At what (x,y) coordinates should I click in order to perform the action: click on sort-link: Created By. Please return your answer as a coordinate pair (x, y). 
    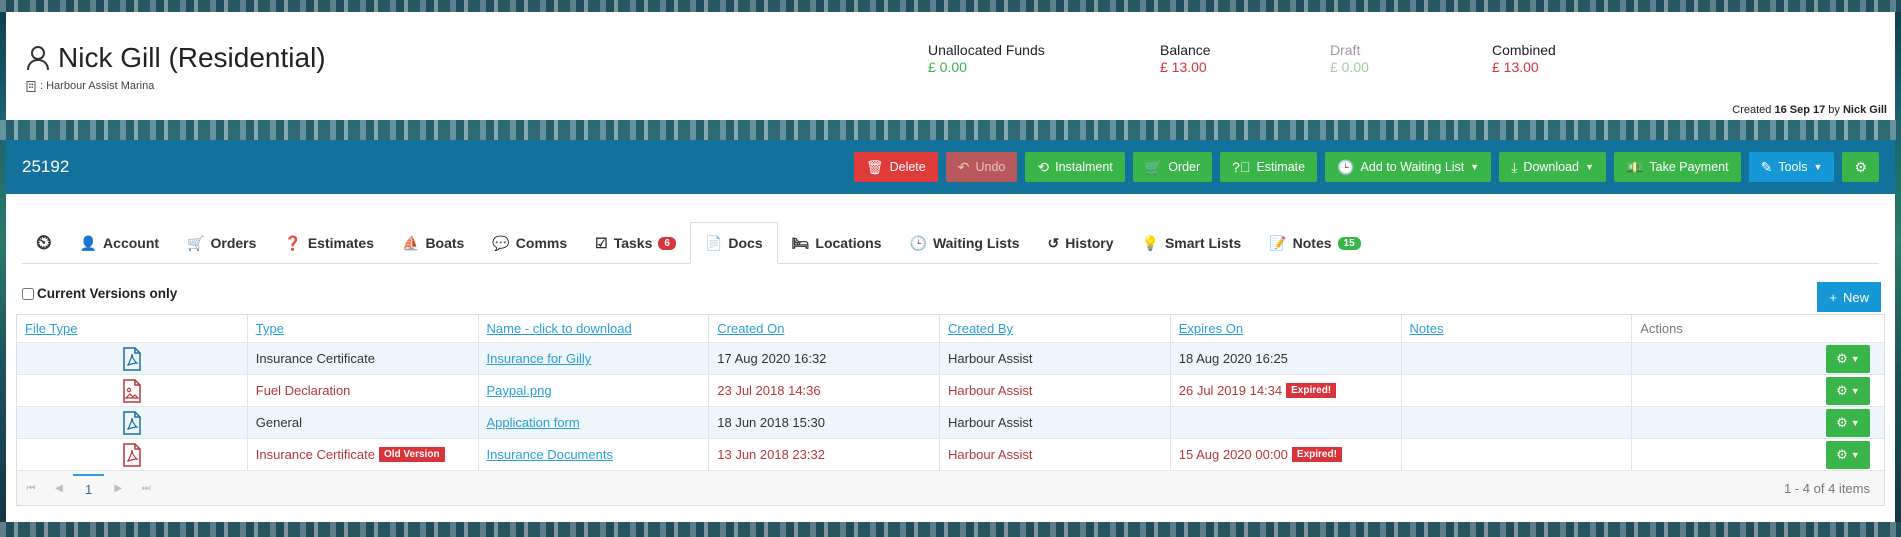
    Looking at the image, I should click on (980, 328).